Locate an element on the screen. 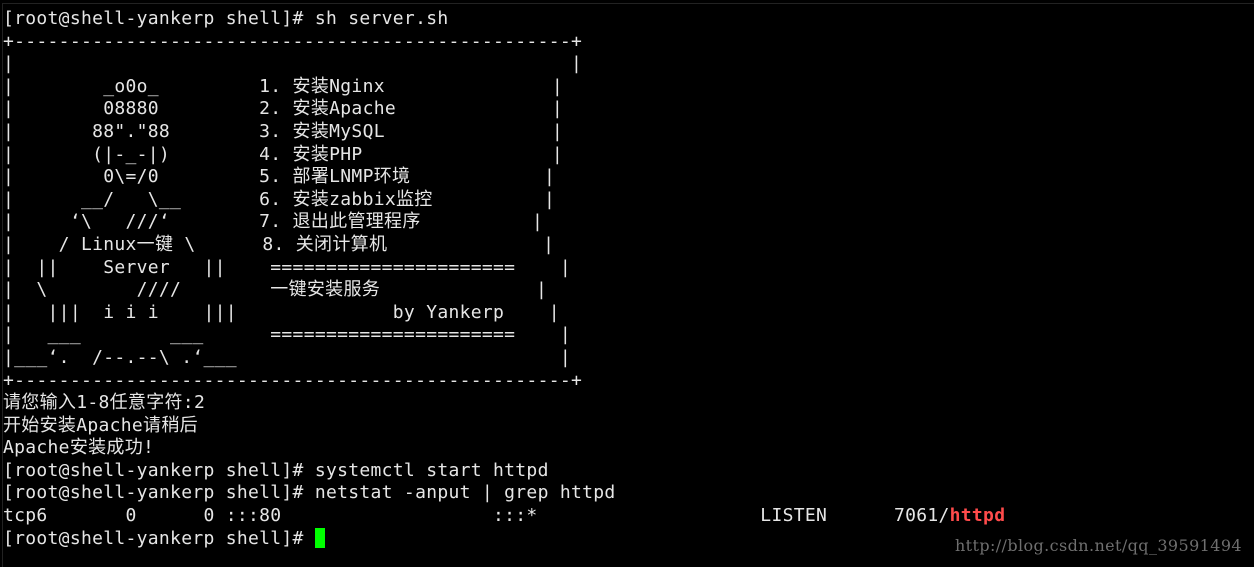  cursor-block is located at coordinates (319, 537).